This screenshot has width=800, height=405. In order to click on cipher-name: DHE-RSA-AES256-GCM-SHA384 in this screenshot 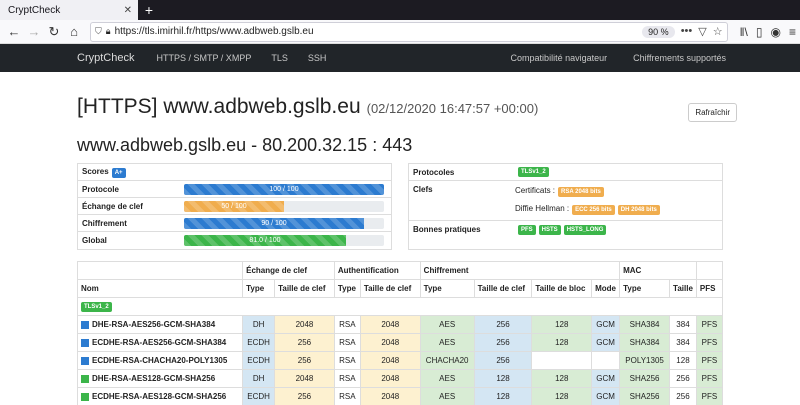, I will do `click(160, 324)`.